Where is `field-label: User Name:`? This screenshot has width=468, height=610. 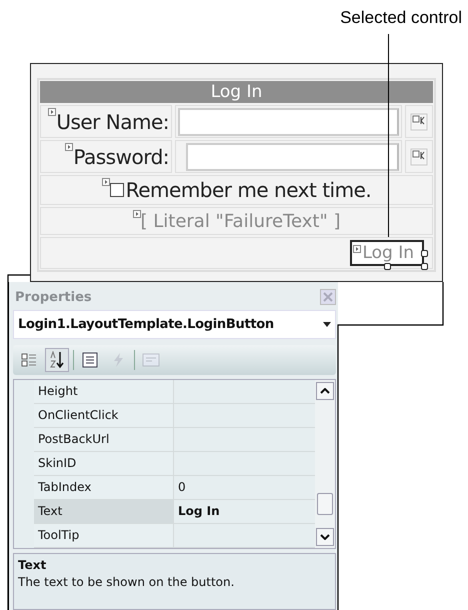
field-label: User Name: is located at coordinates (112, 122).